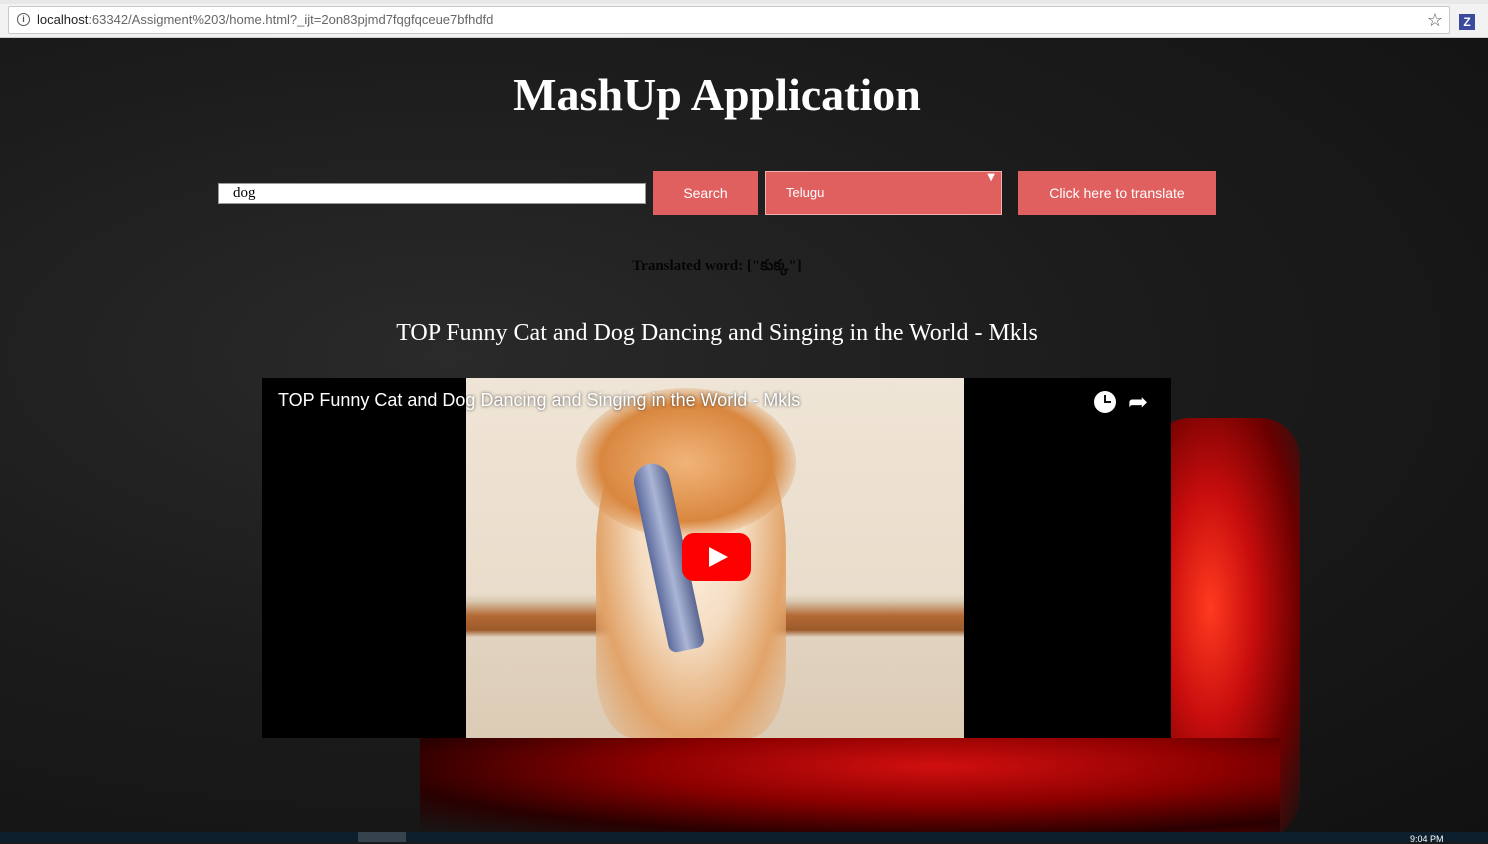 The width and height of the screenshot is (1488, 844). Describe the element at coordinates (1427, 839) in the screenshot. I see `taskbar-clock: 9:04 PM` at that location.